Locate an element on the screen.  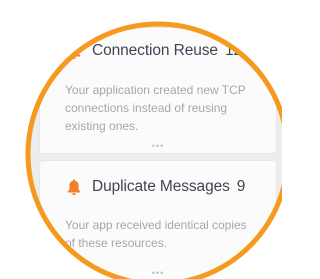
card-header: Duplicate Messages 9 is located at coordinates (155, 187).